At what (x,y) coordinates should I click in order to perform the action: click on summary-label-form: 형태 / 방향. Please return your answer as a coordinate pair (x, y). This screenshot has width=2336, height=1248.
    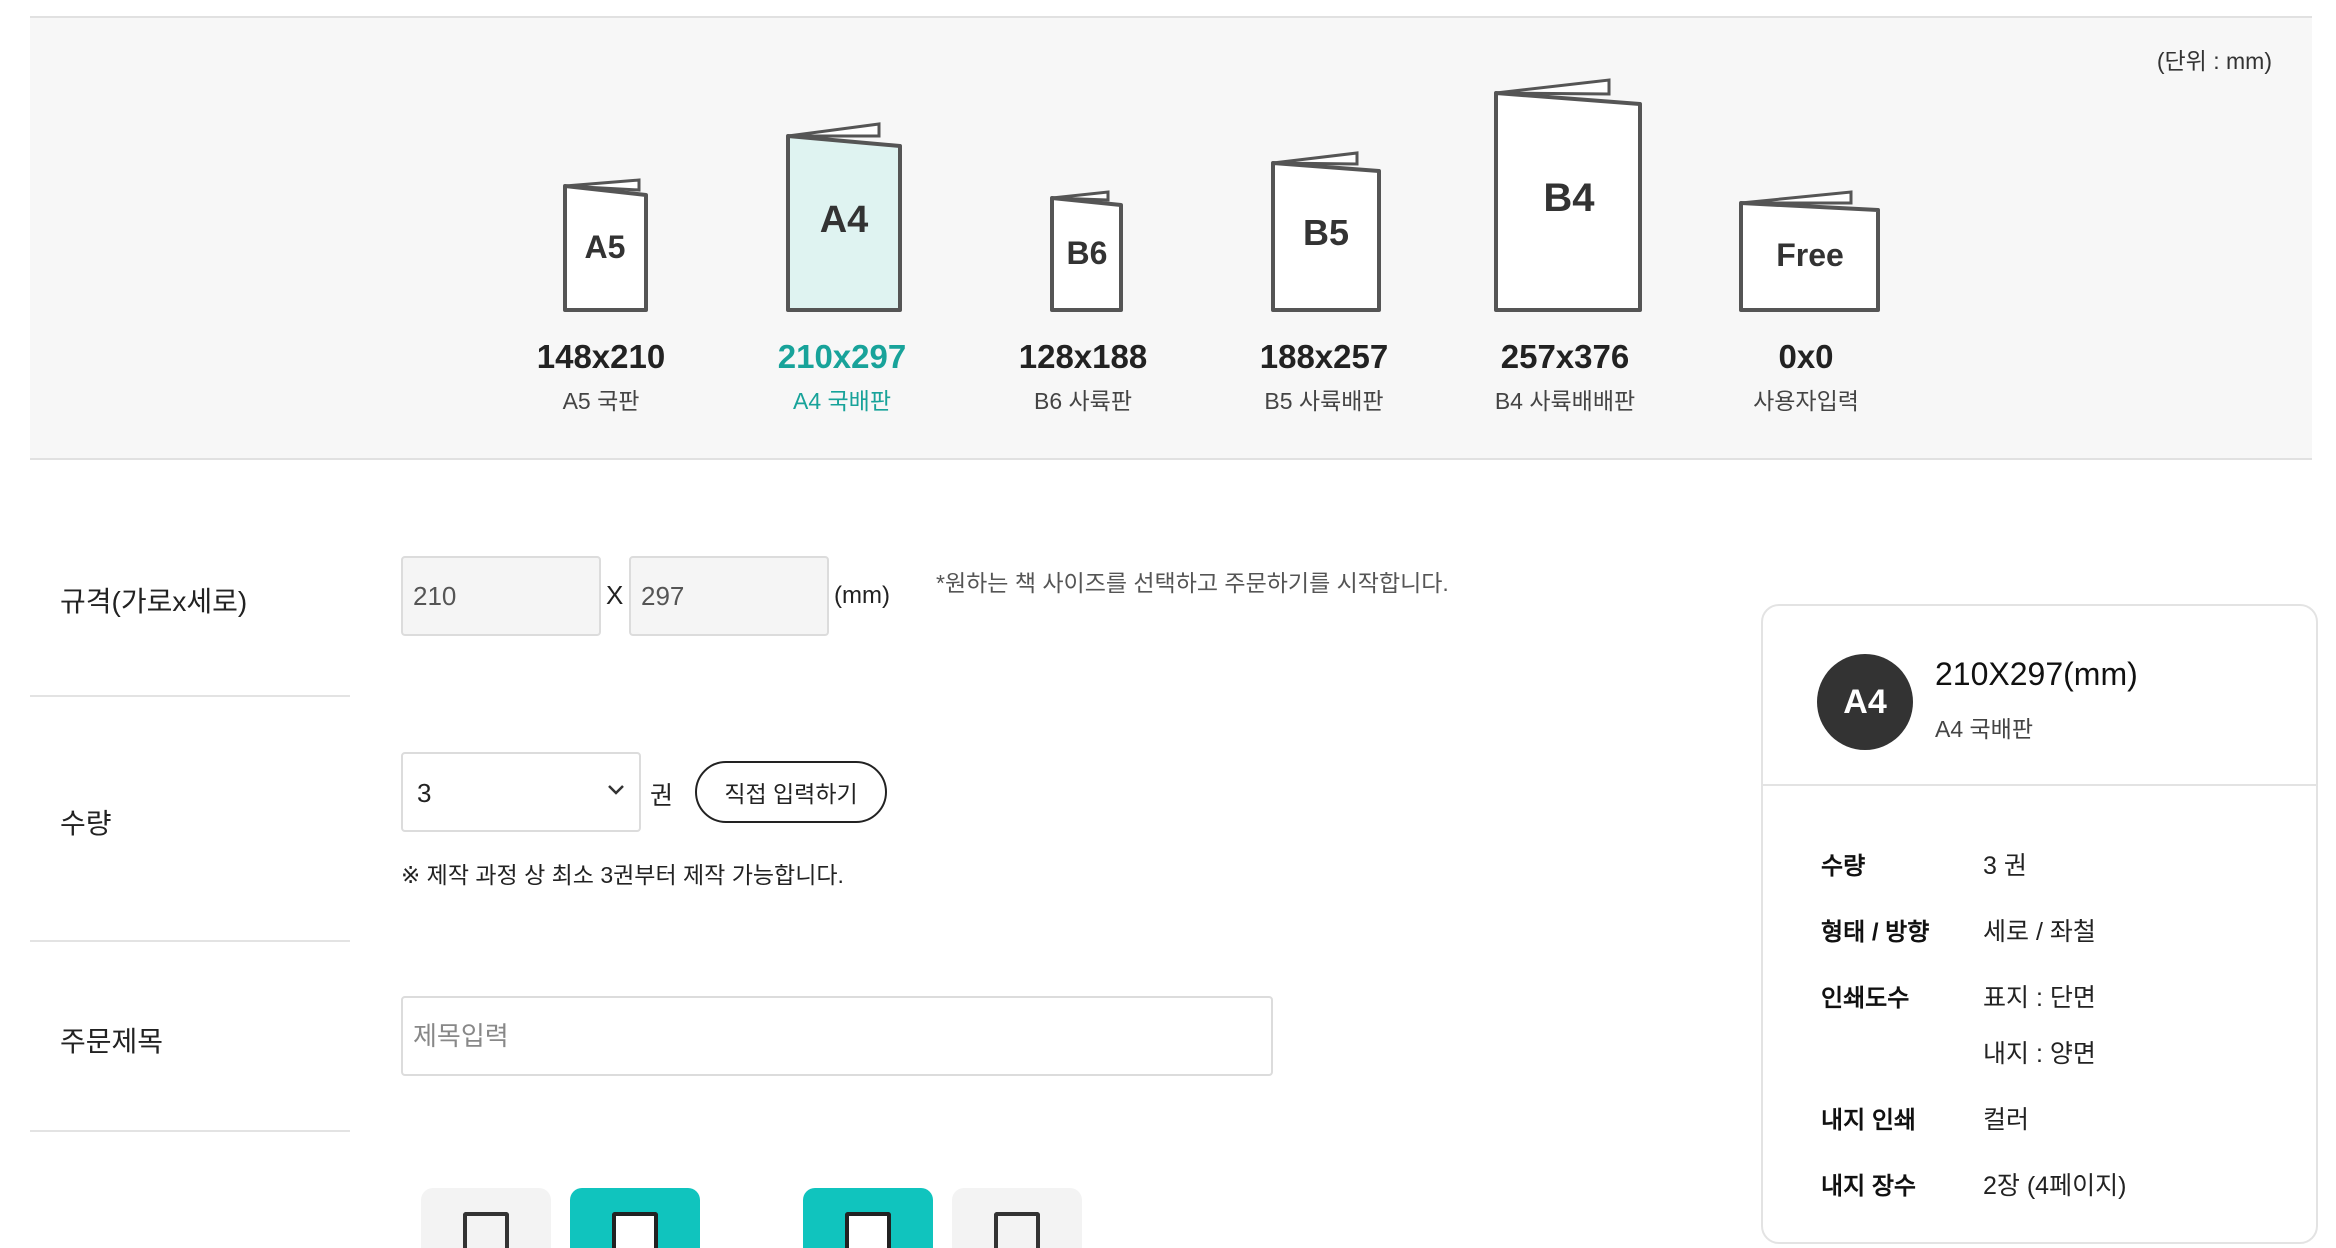
    Looking at the image, I should click on (1875, 932).